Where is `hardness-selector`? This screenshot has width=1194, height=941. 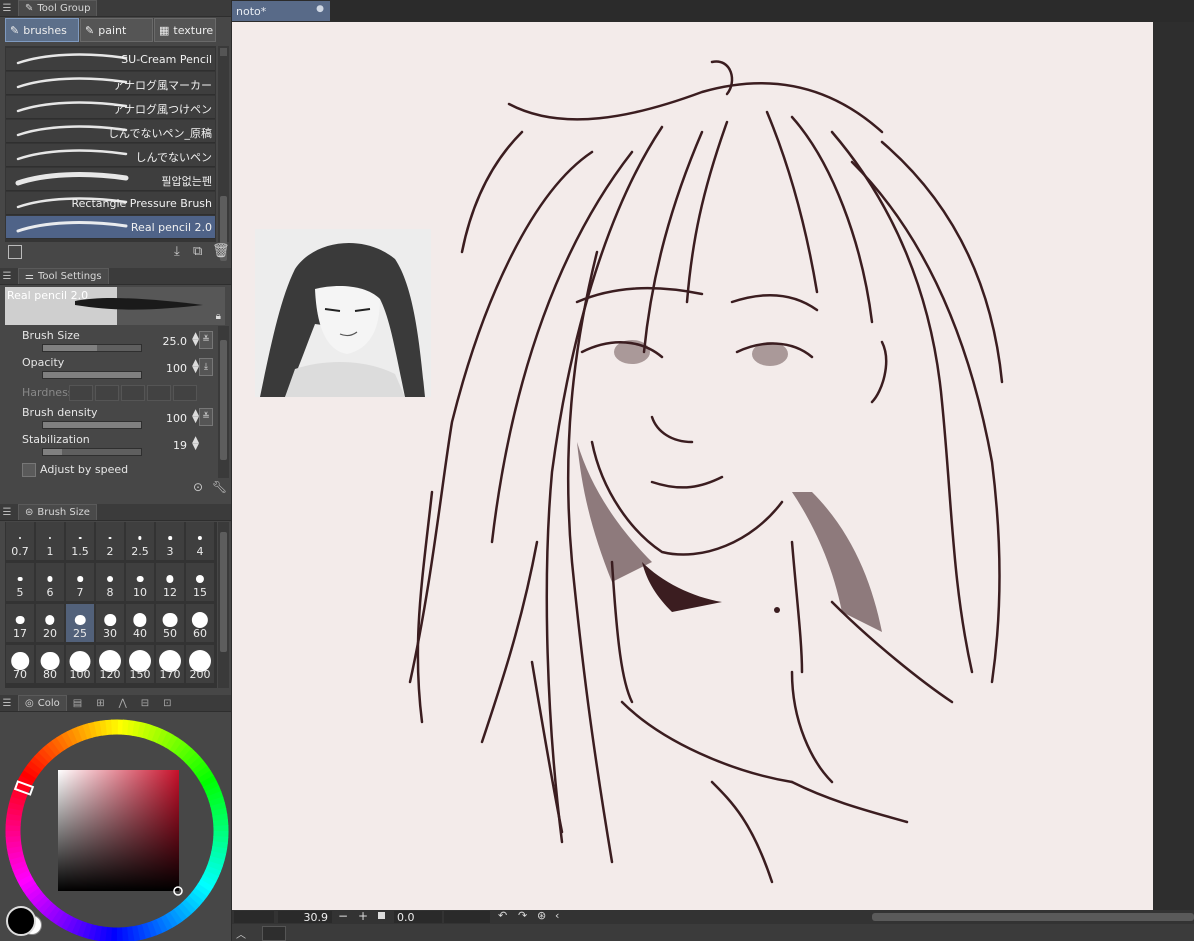
hardness-selector is located at coordinates (133, 393).